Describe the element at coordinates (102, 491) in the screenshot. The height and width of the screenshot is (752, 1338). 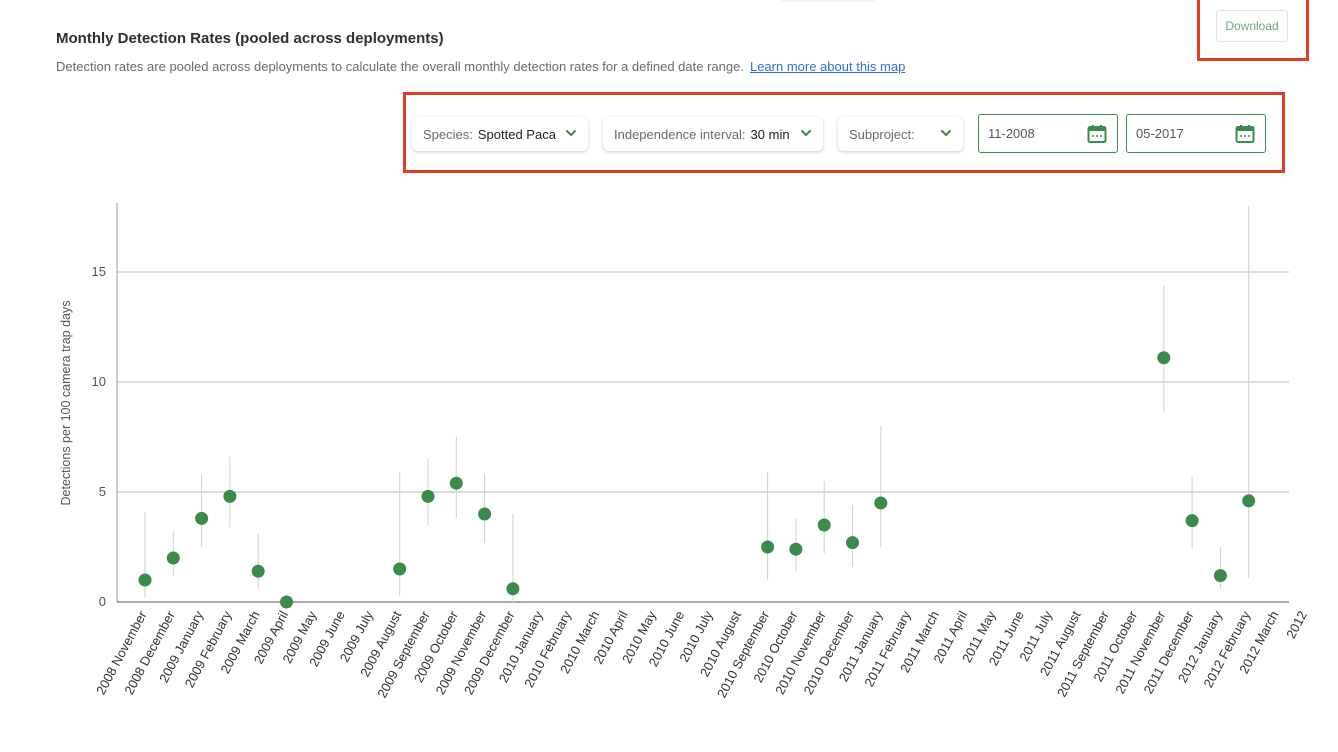
I see `y-tick-label: 5` at that location.